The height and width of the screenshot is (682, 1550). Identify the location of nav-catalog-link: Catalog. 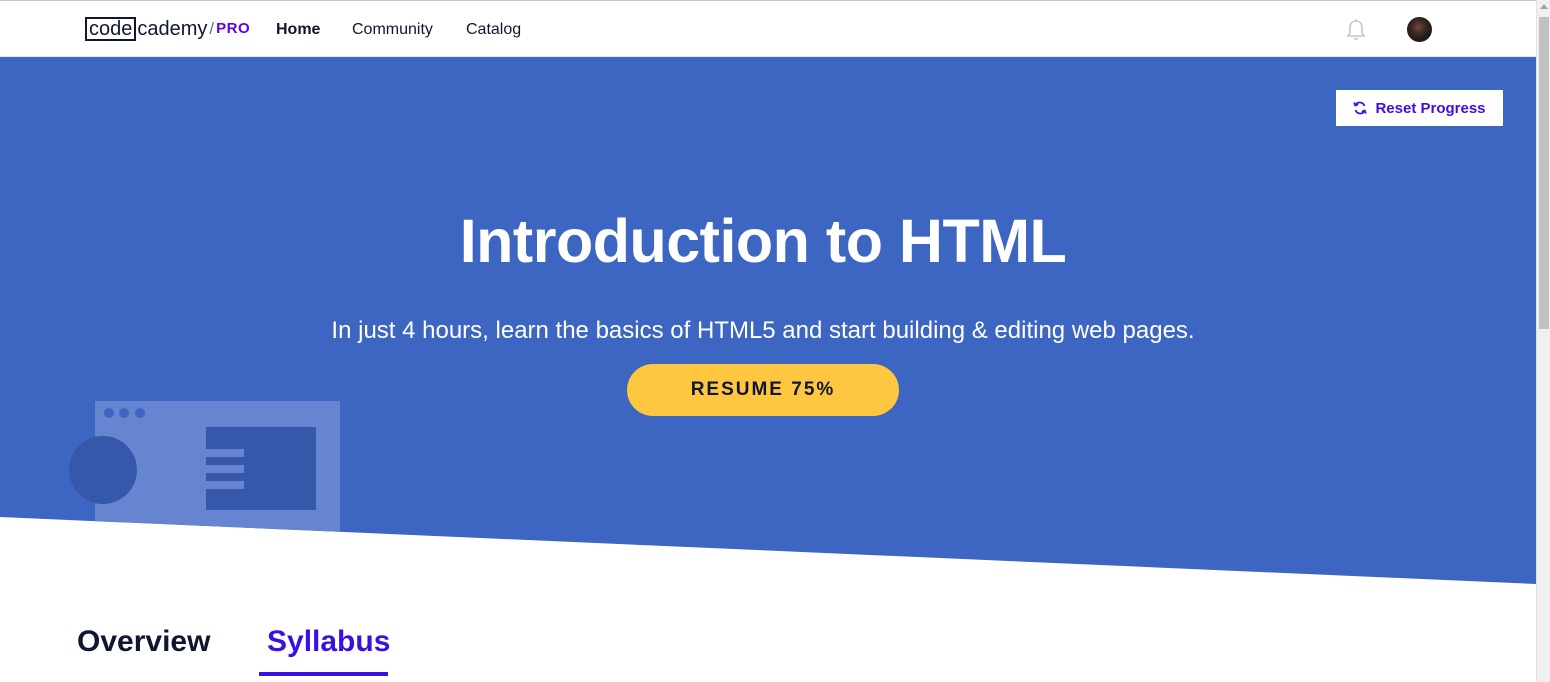
(493, 30).